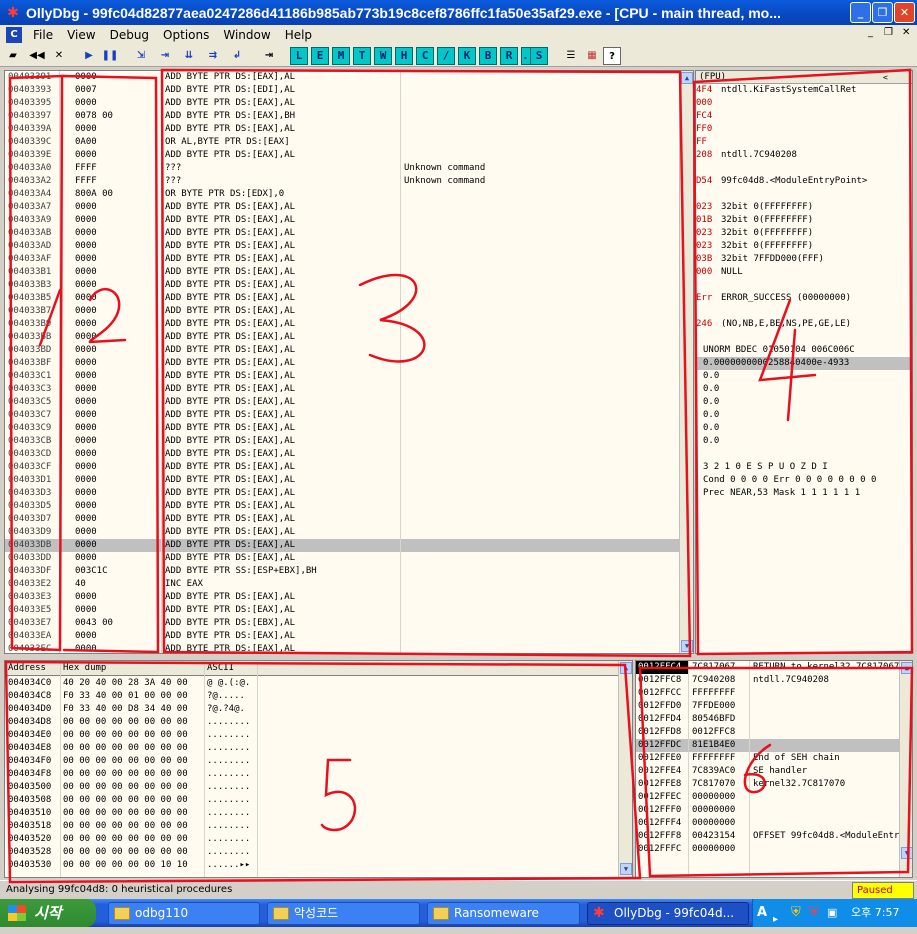  Describe the element at coordinates (349, 90) in the screenshot. I see `disasm-row: 00403393 0007 ADD BYTE PTR DS:[EDI],AL` at that location.